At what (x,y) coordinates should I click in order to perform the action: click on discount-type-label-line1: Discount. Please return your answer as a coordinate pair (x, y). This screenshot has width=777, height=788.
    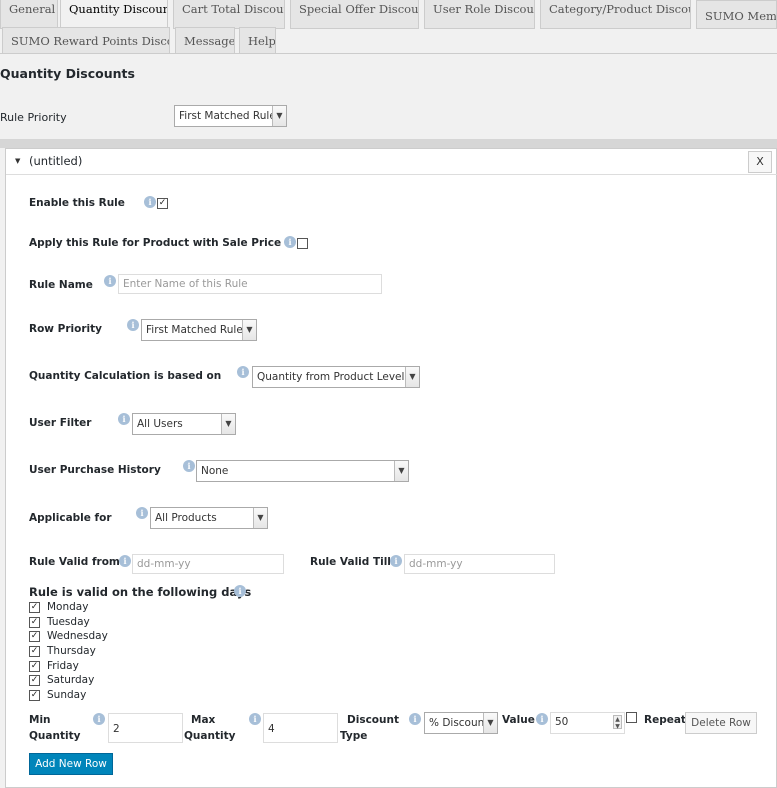
    Looking at the image, I should click on (373, 720).